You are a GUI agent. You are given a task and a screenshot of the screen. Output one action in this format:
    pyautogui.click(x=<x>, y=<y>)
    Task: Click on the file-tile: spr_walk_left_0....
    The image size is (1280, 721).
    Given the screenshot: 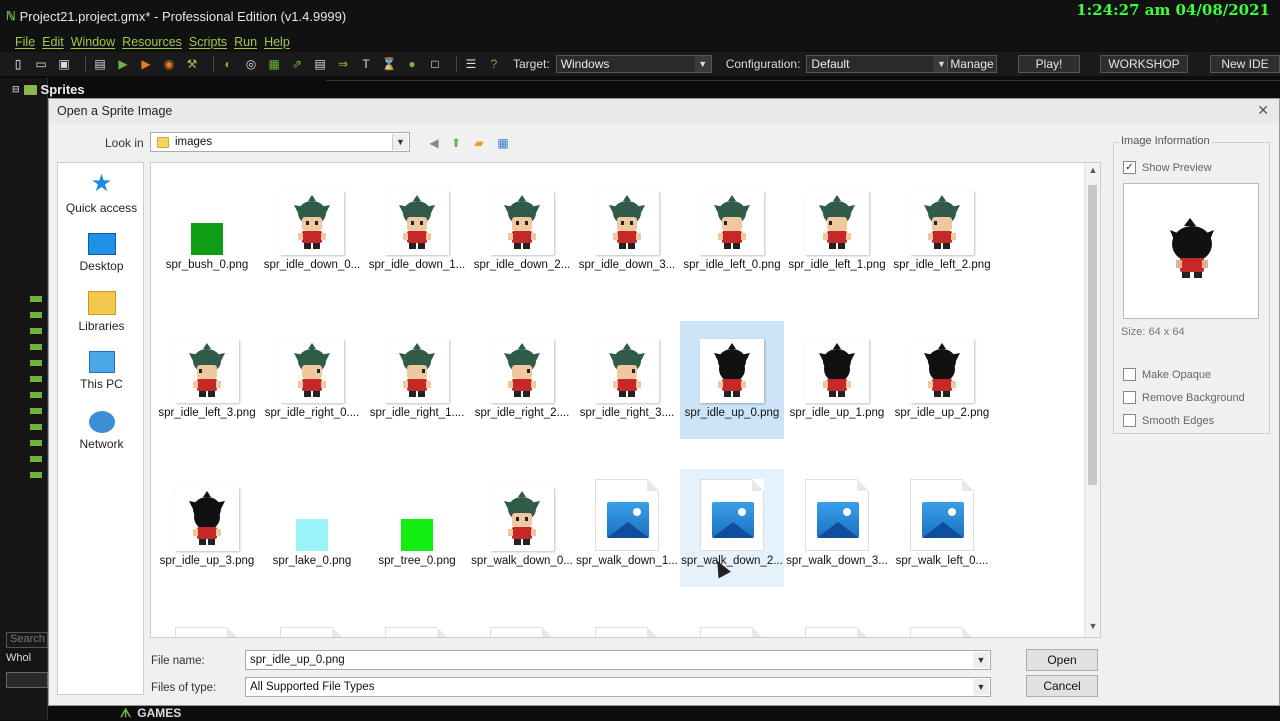 What is the action you would take?
    pyautogui.click(x=942, y=528)
    